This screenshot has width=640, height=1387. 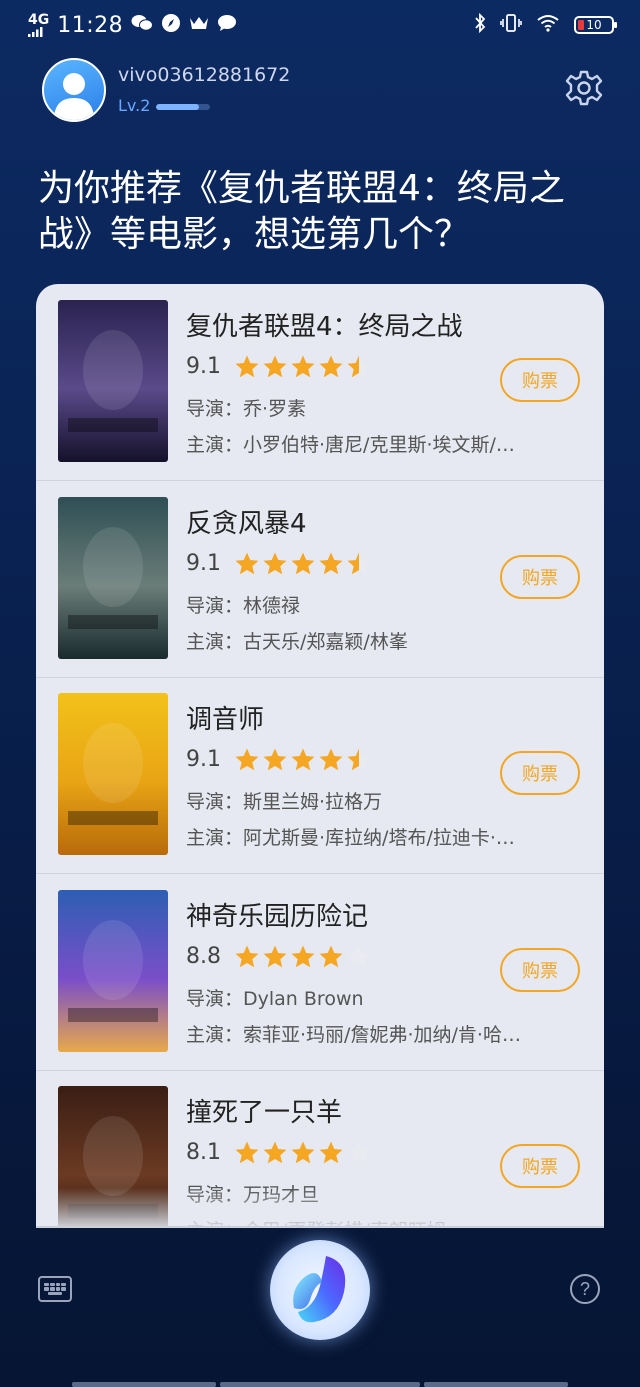 I want to click on keyboard-icon, so click(x=55, y=1289).